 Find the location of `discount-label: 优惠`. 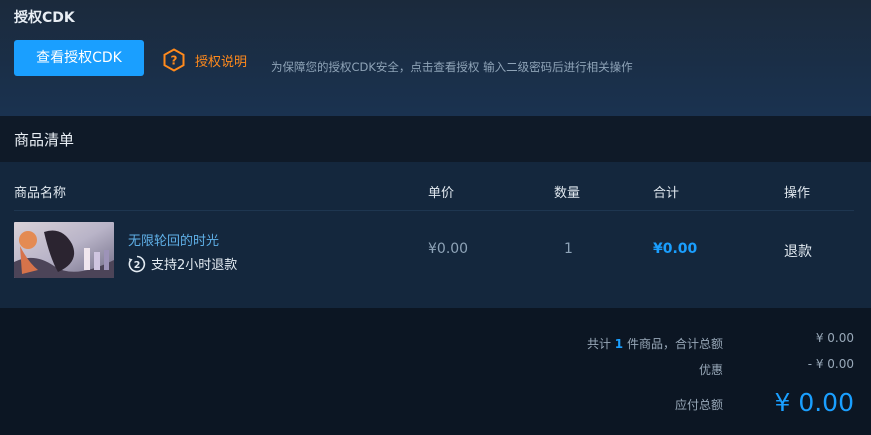

discount-label: 优惠 is located at coordinates (710, 370).